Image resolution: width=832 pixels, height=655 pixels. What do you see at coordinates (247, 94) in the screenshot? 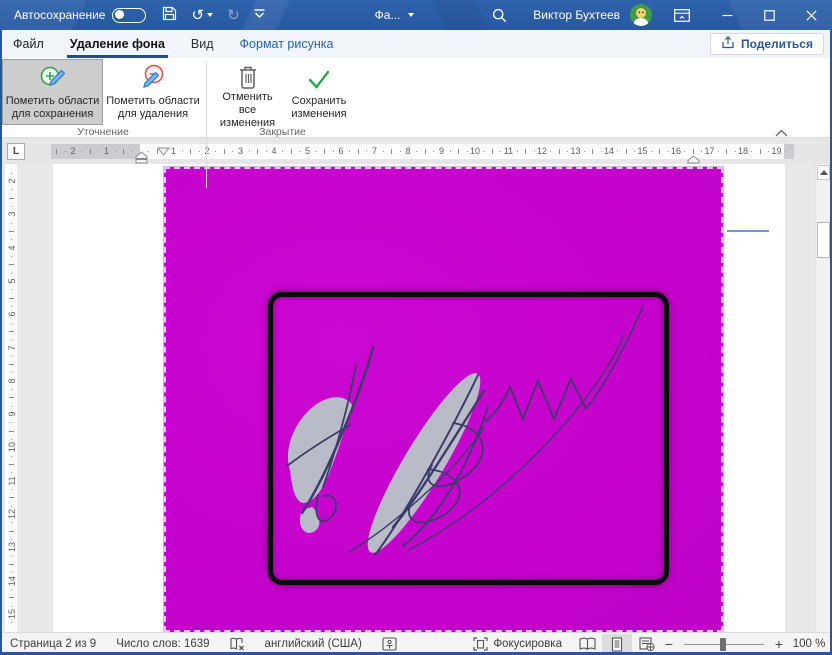
I see `discard-all-changes-button: Отменить все изменения` at bounding box center [247, 94].